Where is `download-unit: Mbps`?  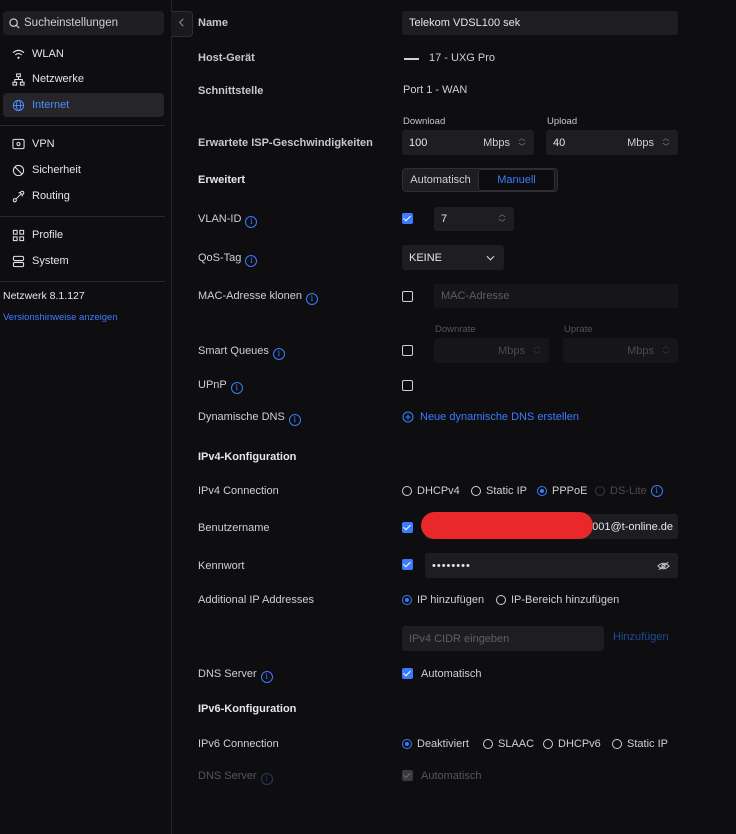 download-unit: Mbps is located at coordinates (496, 142).